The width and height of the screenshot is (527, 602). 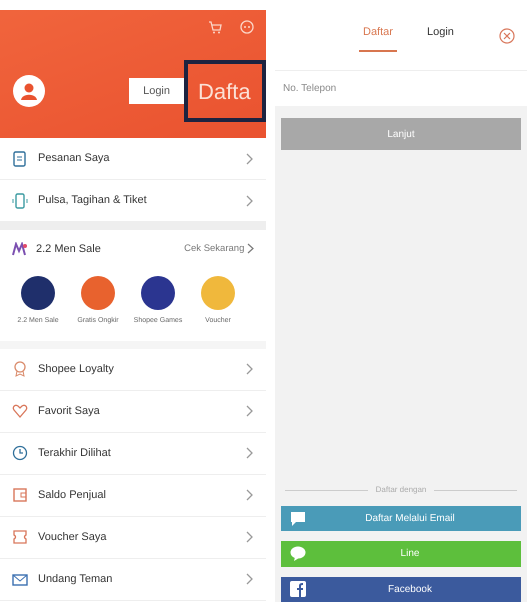 What do you see at coordinates (298, 589) in the screenshot?
I see `facebook-icon` at bounding box center [298, 589].